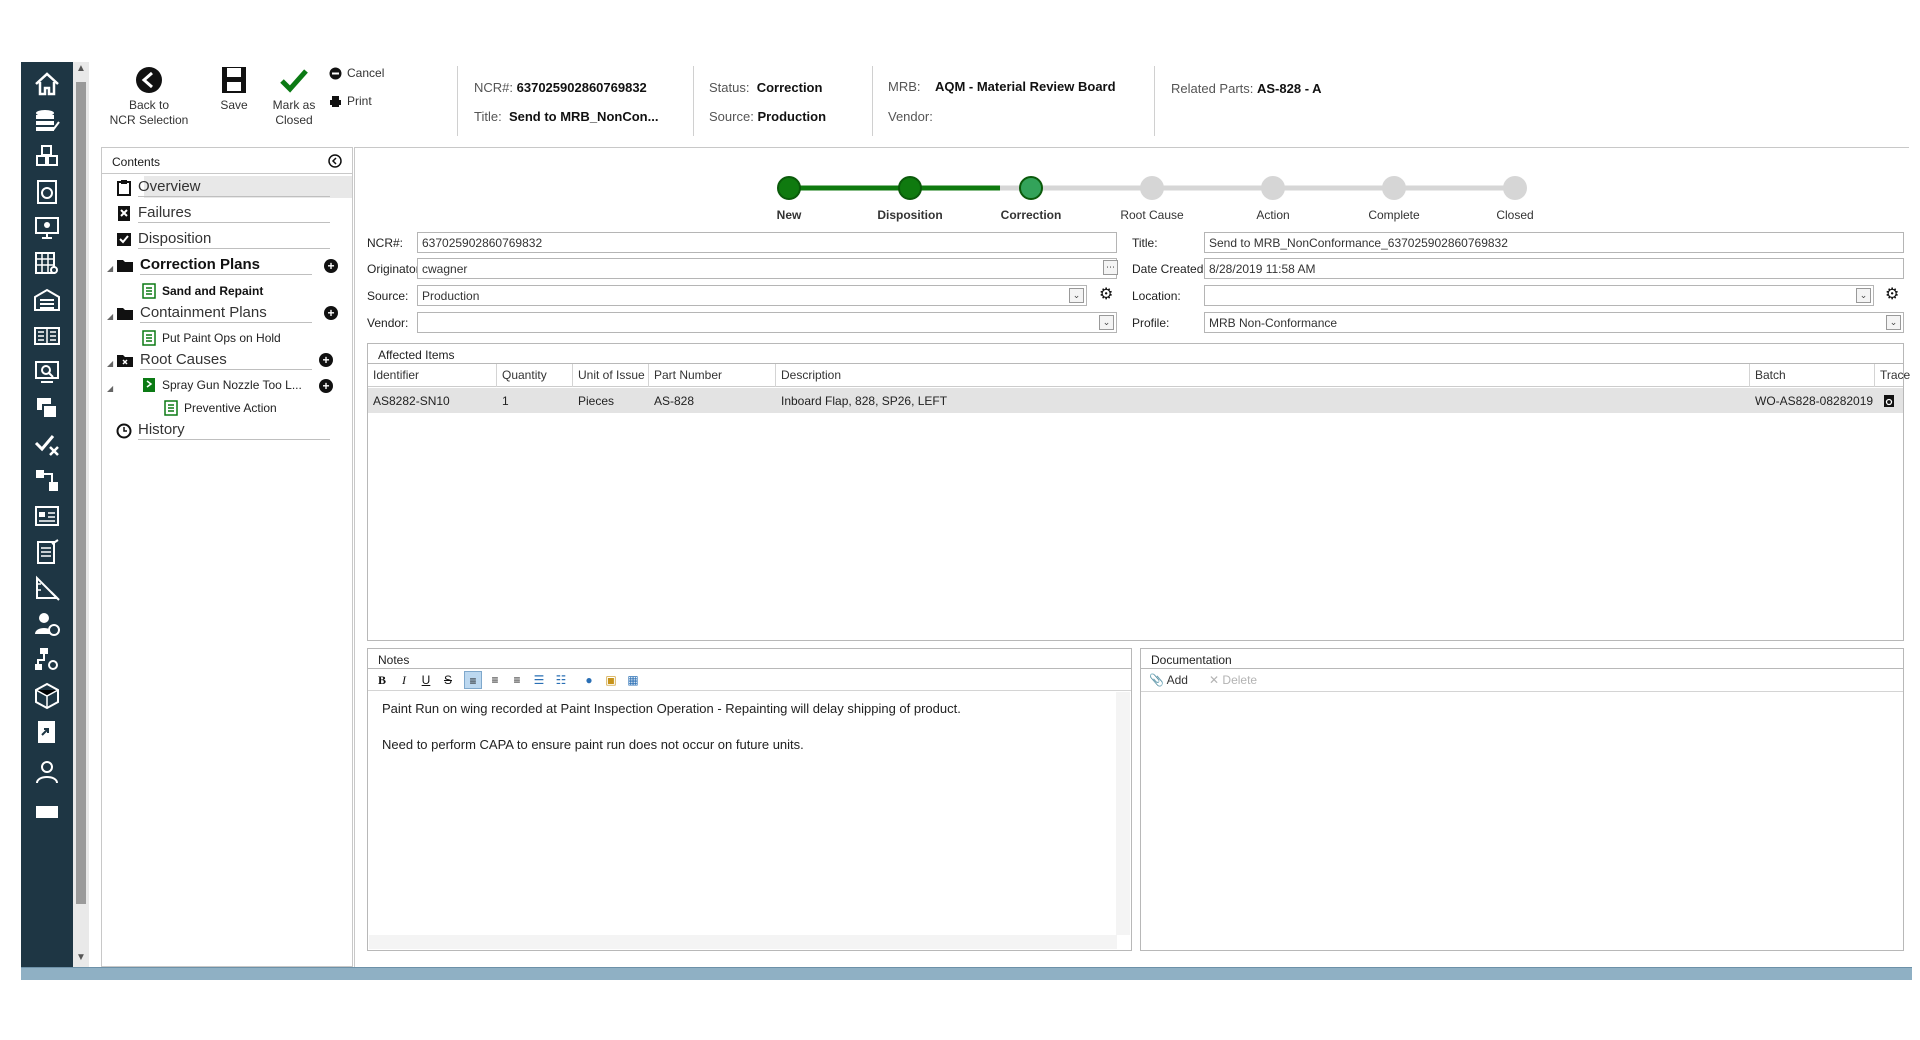 The image size is (1920, 1040). I want to click on underline-button: U, so click(426, 680).